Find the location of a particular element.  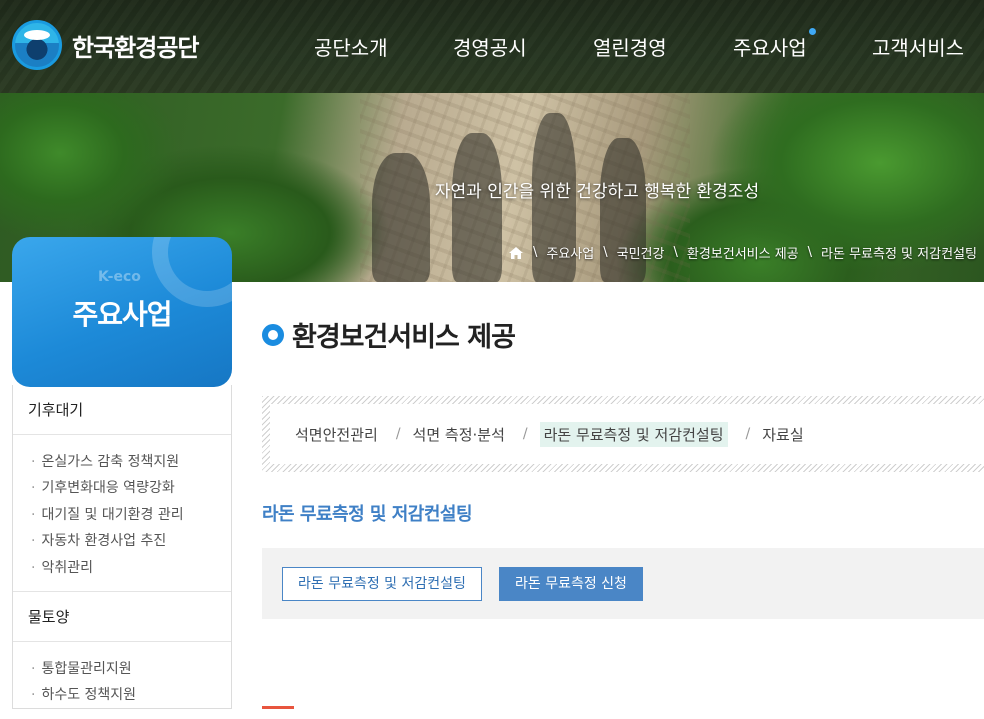

tab-resources: 자료실 is located at coordinates (782, 434).